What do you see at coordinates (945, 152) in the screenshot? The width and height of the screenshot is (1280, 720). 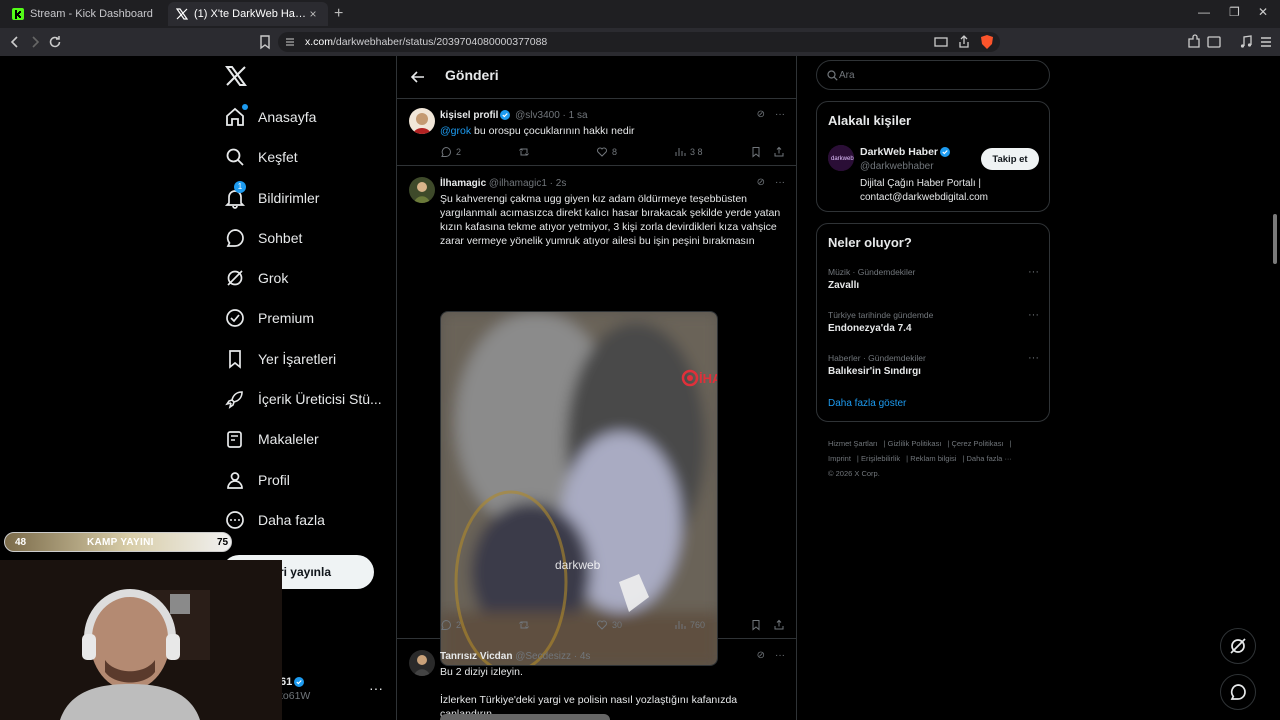 I see `verified-icon` at bounding box center [945, 152].